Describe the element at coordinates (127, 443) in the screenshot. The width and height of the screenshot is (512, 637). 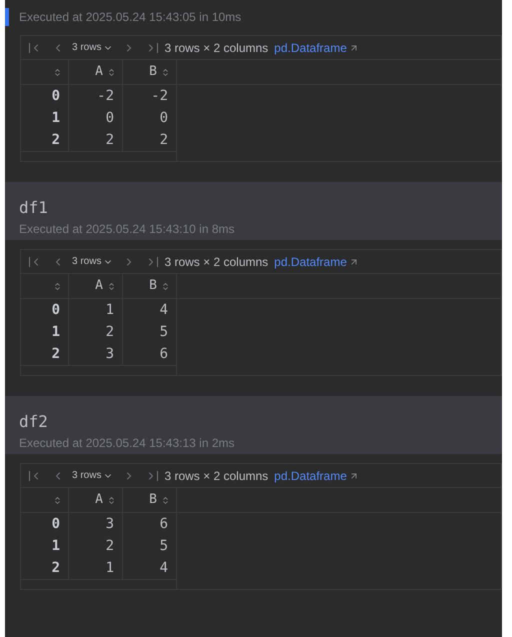
I see `execution-info: Executed at 2025.05.24 15:43:13 in 2ms` at that location.